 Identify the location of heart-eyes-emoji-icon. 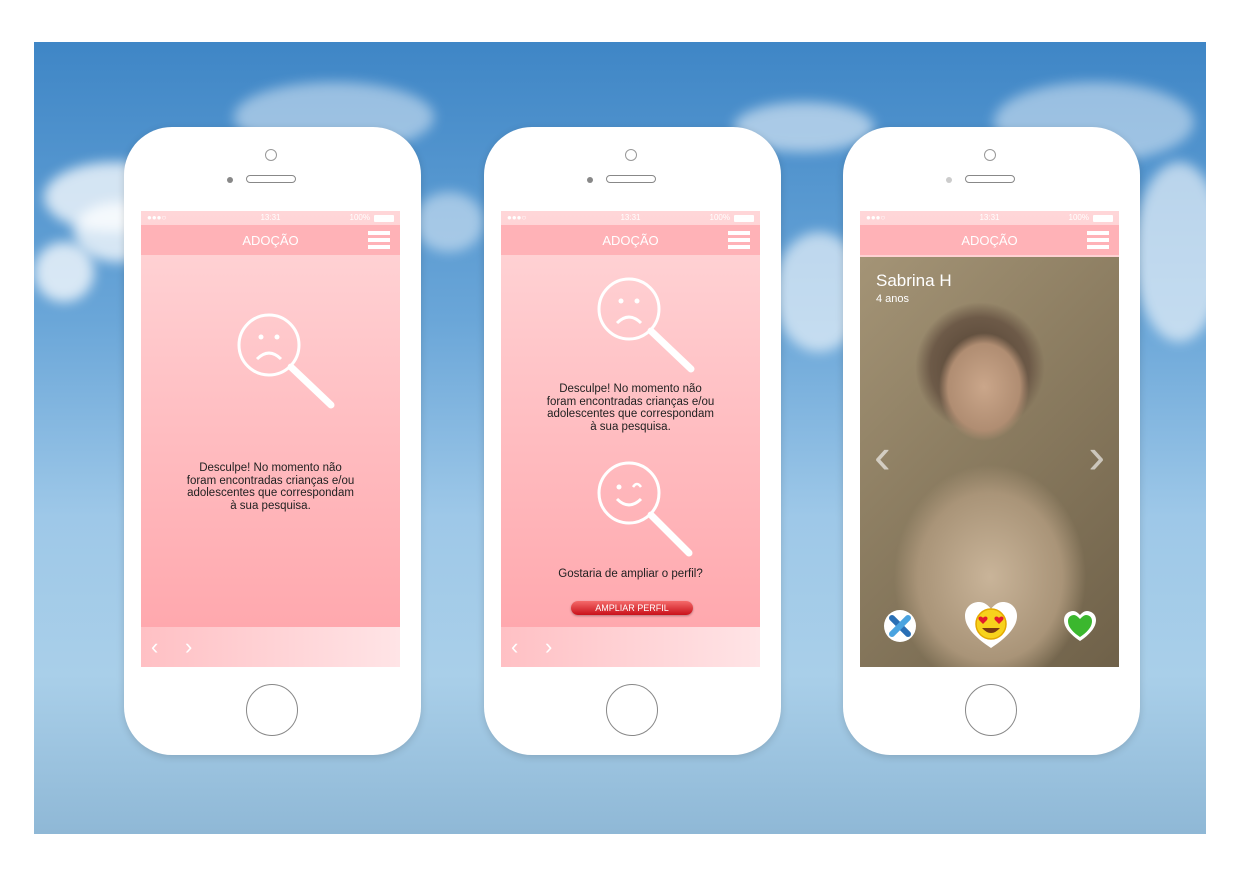
(991, 625).